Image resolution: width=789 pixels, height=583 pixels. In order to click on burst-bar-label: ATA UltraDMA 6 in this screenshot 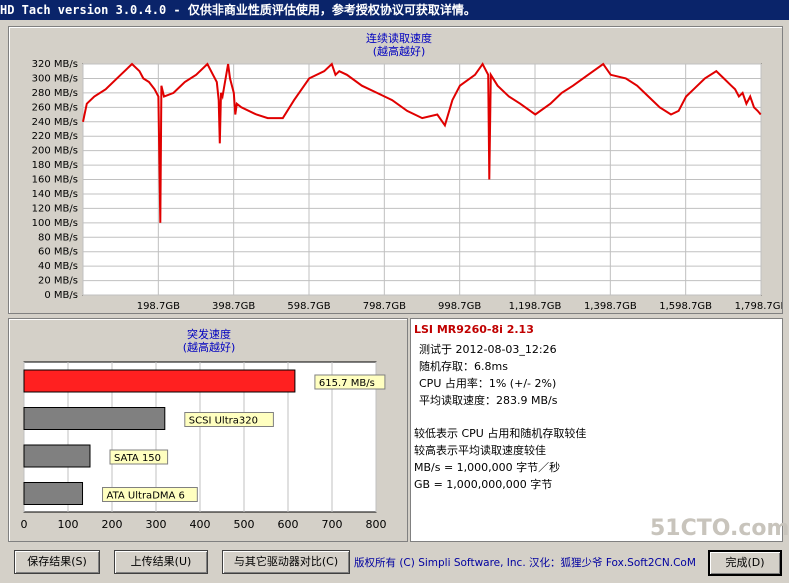, I will do `click(146, 496)`.